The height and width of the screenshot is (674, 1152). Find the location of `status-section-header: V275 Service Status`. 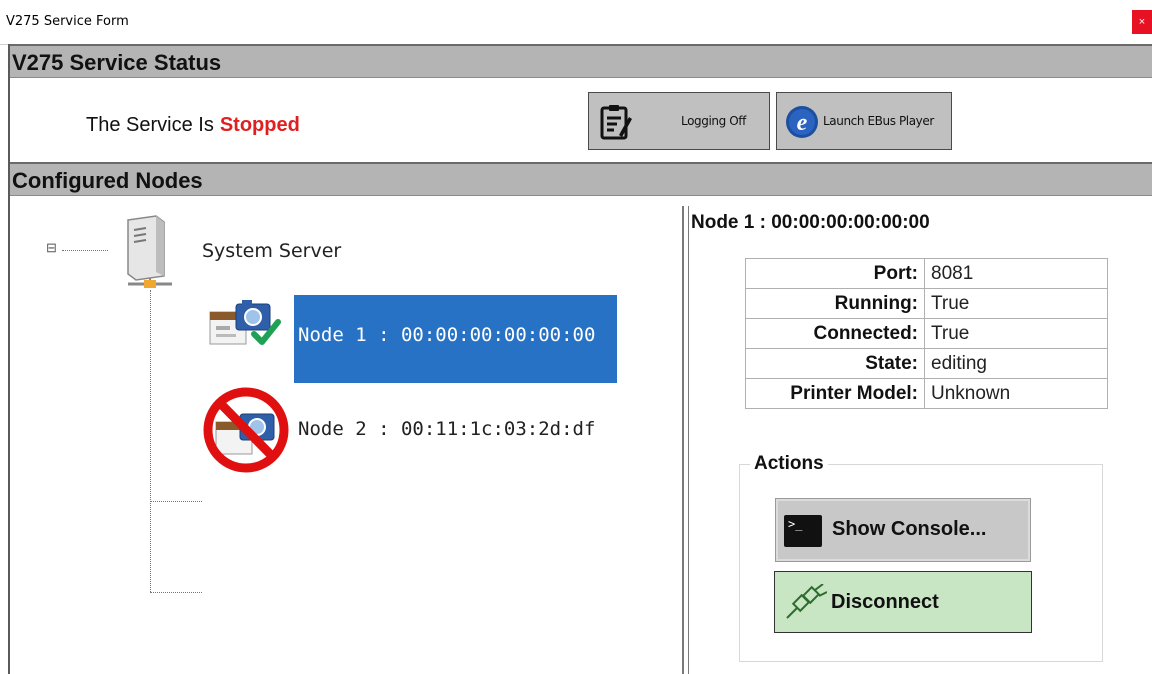

status-section-header: V275 Service Status is located at coordinates (581, 61).